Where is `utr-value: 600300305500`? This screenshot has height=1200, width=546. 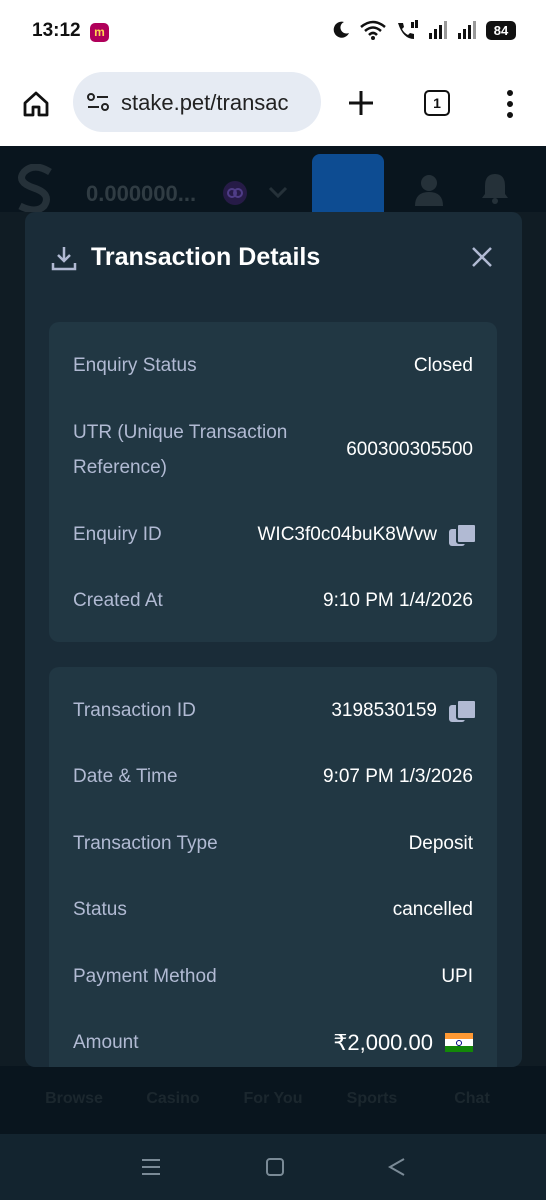
utr-value: 600300305500 is located at coordinates (409, 449).